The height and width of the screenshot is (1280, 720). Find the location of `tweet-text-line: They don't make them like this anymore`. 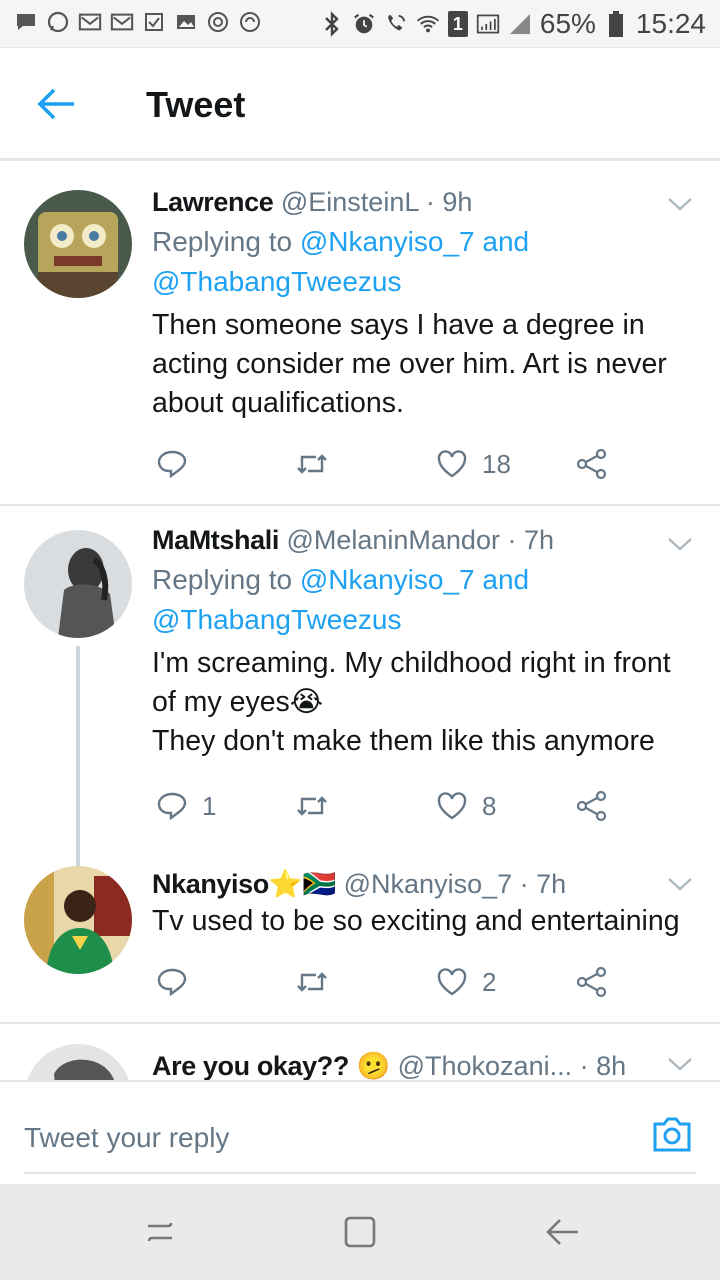

tweet-text-line: They don't make them like this anymore is located at coordinates (403, 741).